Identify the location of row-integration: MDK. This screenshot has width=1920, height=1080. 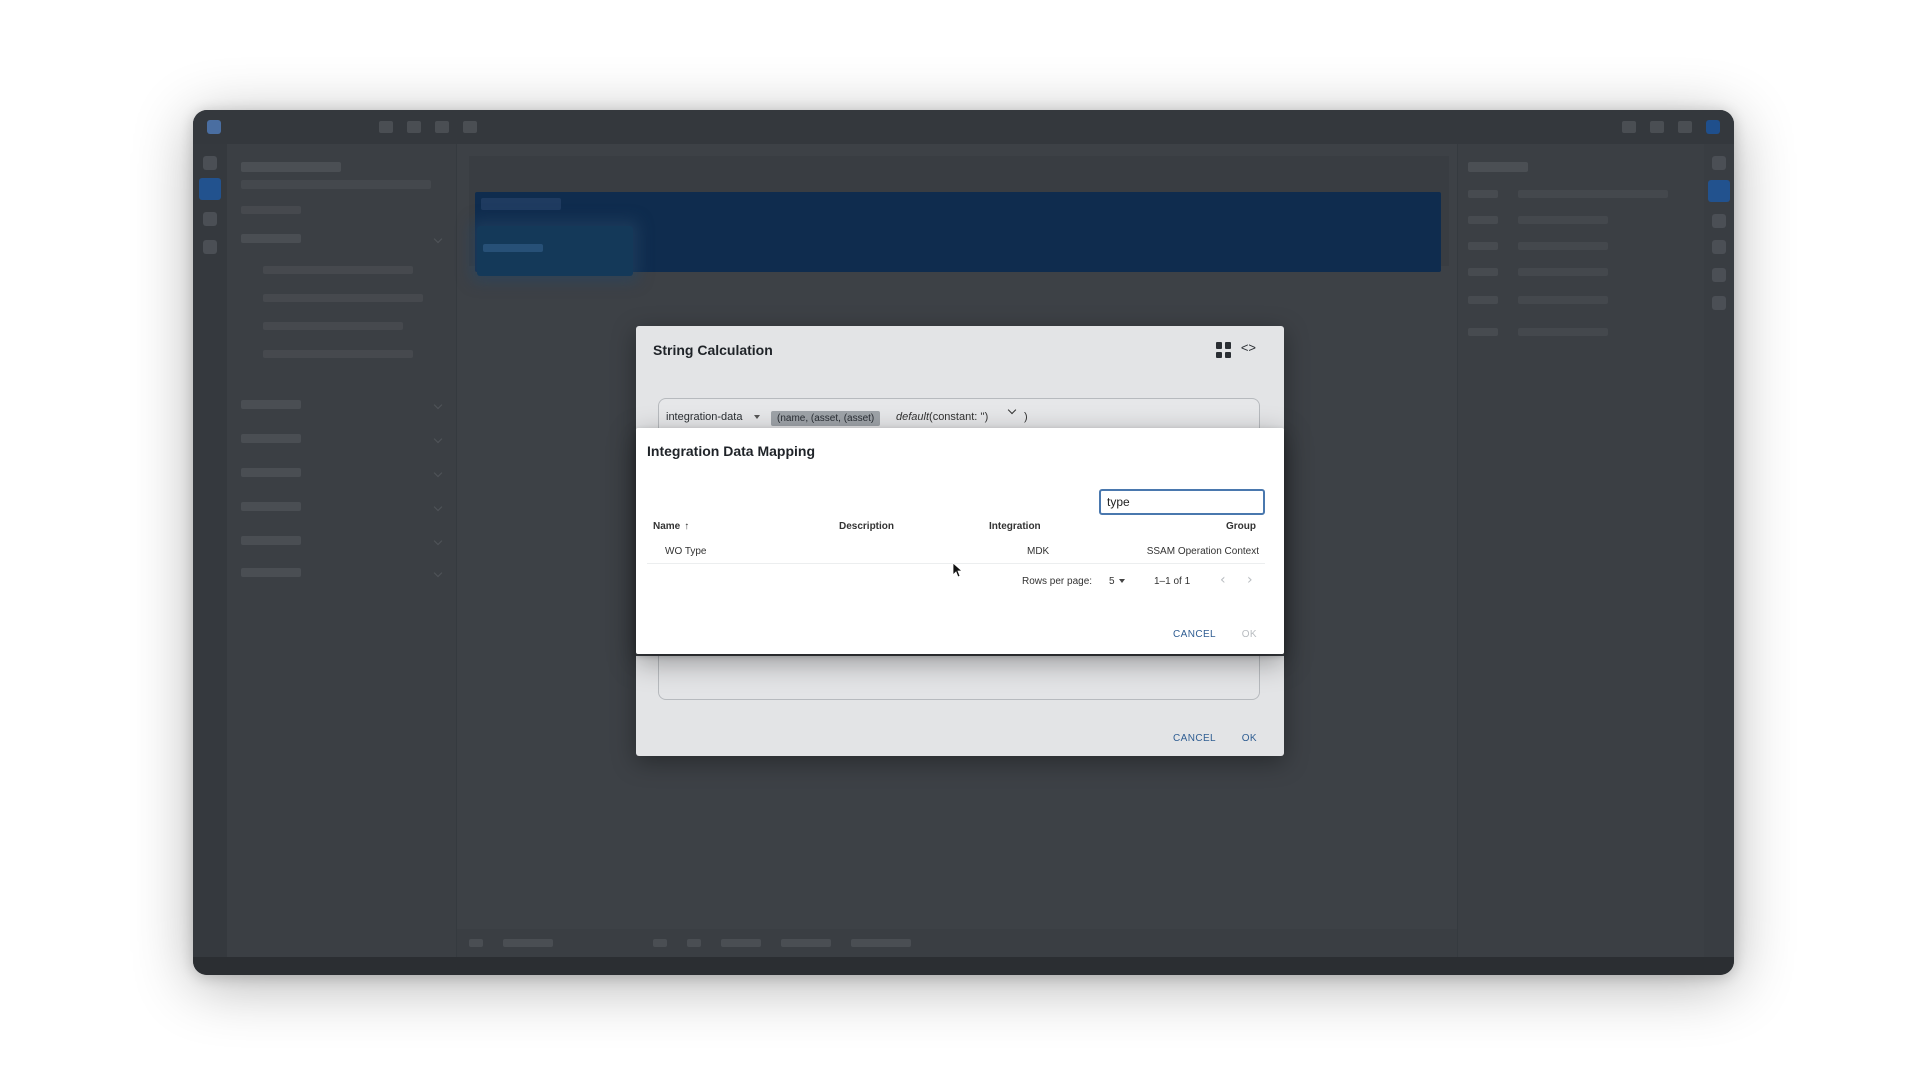
(1038, 551).